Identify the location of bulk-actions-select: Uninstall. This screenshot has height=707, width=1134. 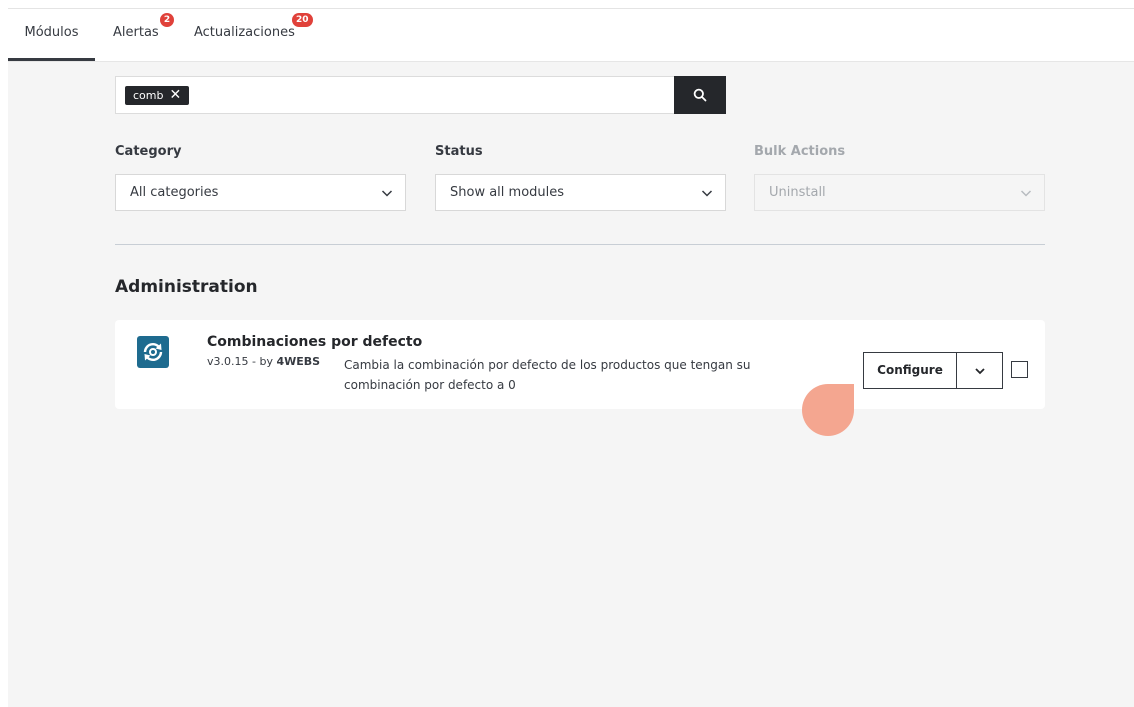
(899, 192).